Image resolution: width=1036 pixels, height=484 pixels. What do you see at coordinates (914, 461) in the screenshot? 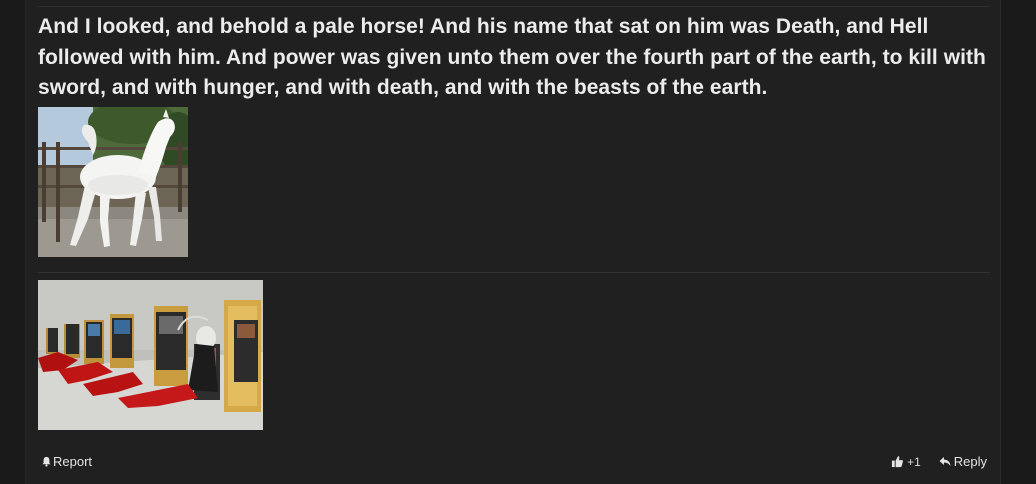
I see `like-count: +1` at bounding box center [914, 461].